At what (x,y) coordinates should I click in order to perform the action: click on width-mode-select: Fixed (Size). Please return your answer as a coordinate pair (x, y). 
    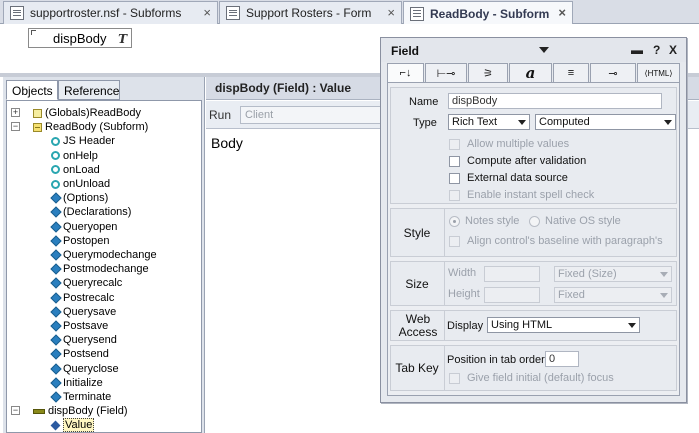
    Looking at the image, I should click on (613, 274).